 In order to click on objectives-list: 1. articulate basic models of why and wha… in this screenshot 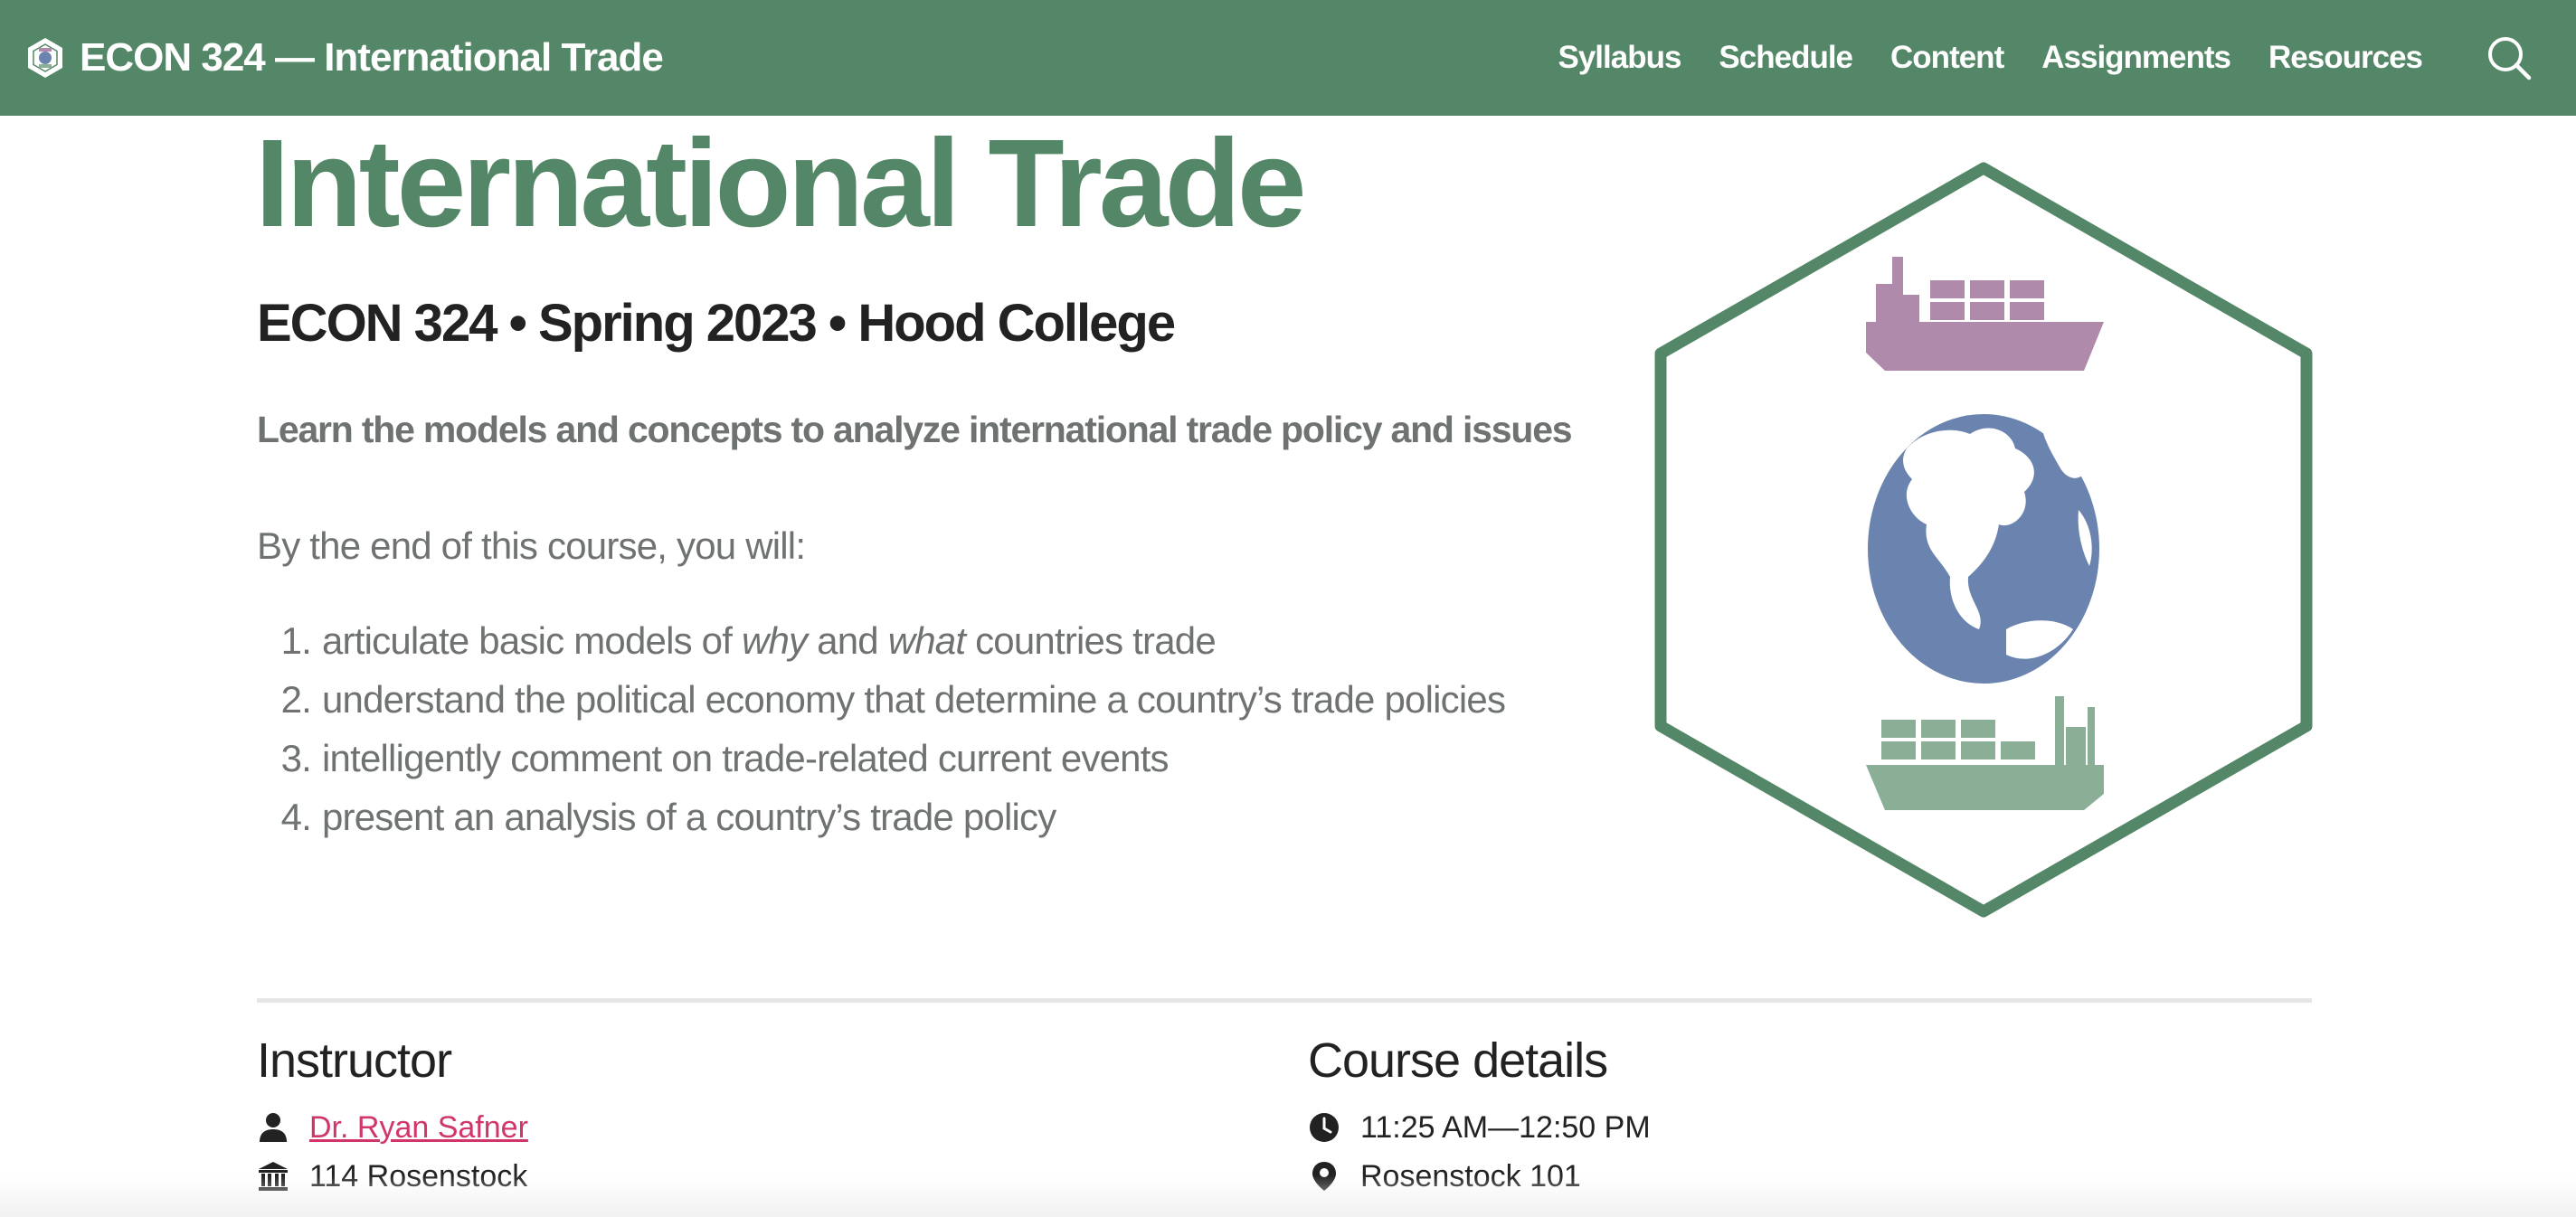, I will do `click(881, 728)`.